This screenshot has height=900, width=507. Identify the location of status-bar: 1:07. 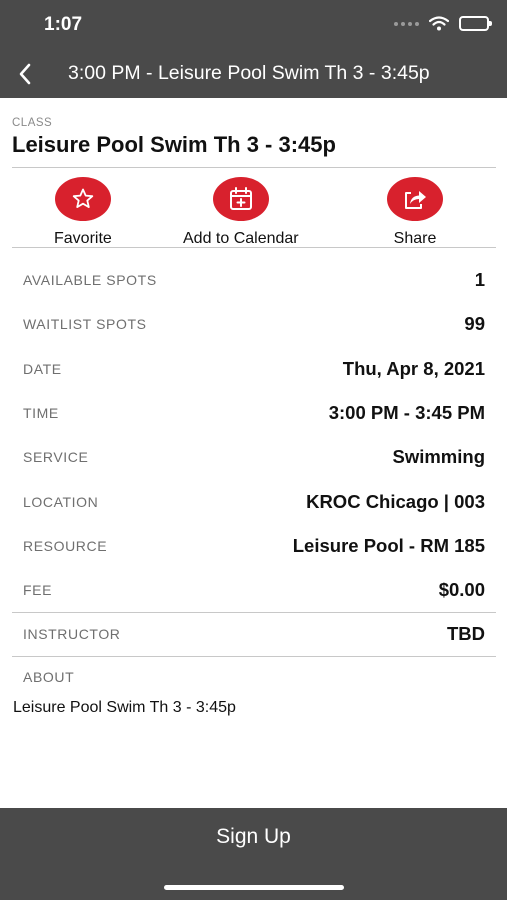
(253, 25).